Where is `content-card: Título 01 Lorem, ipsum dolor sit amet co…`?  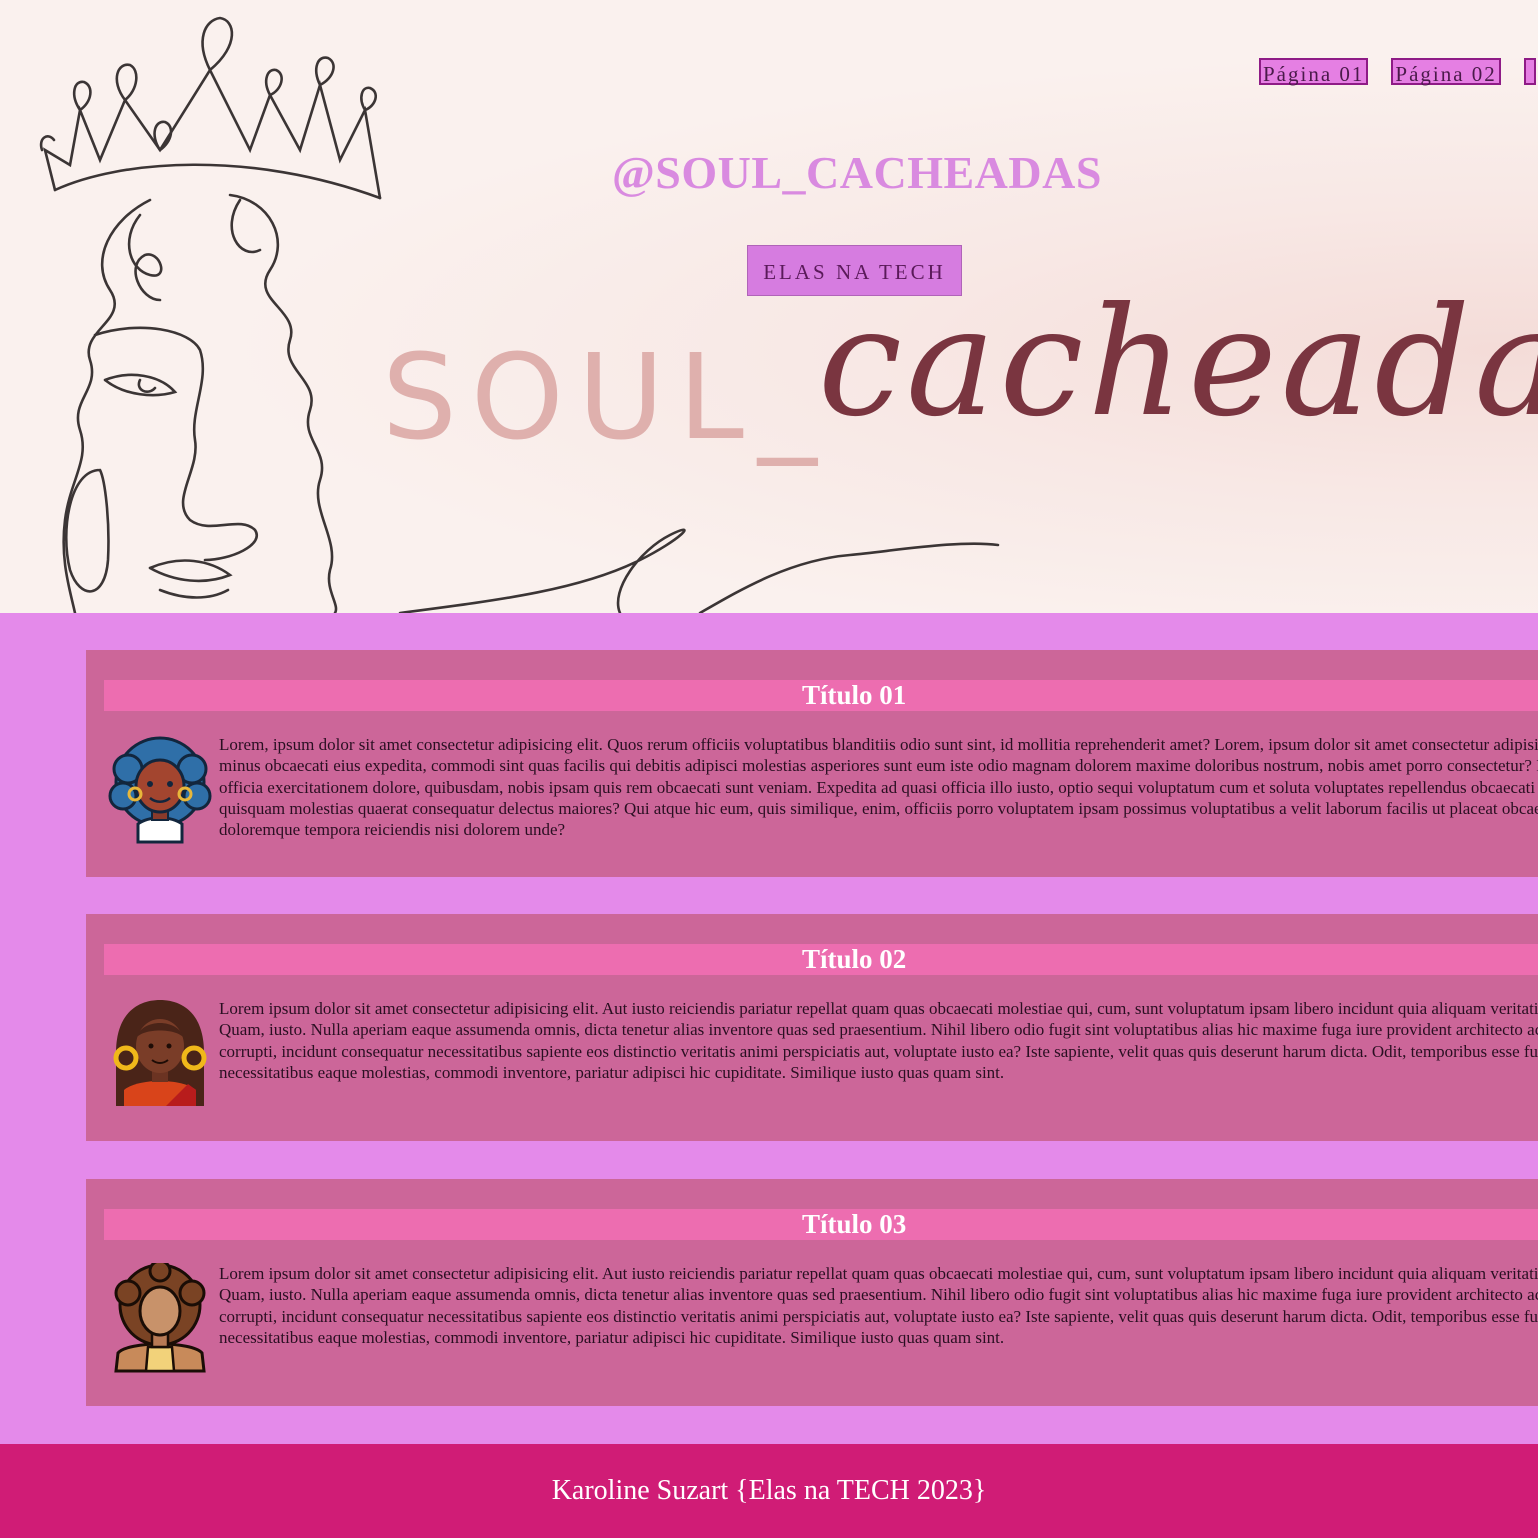
content-card: Título 01 Lorem, ipsum dolor sit amet co… is located at coordinates (812, 763).